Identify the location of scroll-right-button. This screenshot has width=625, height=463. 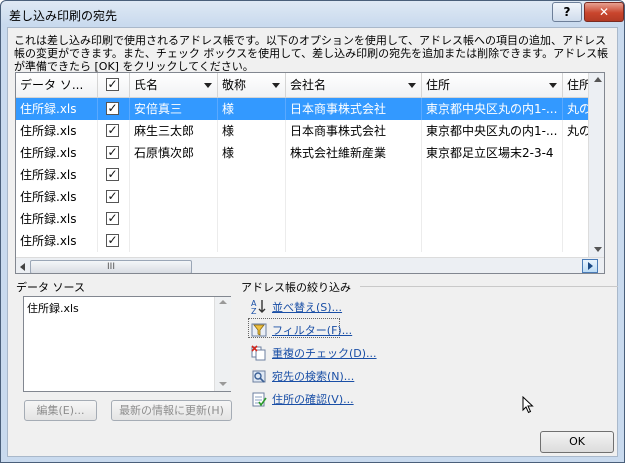
(590, 266).